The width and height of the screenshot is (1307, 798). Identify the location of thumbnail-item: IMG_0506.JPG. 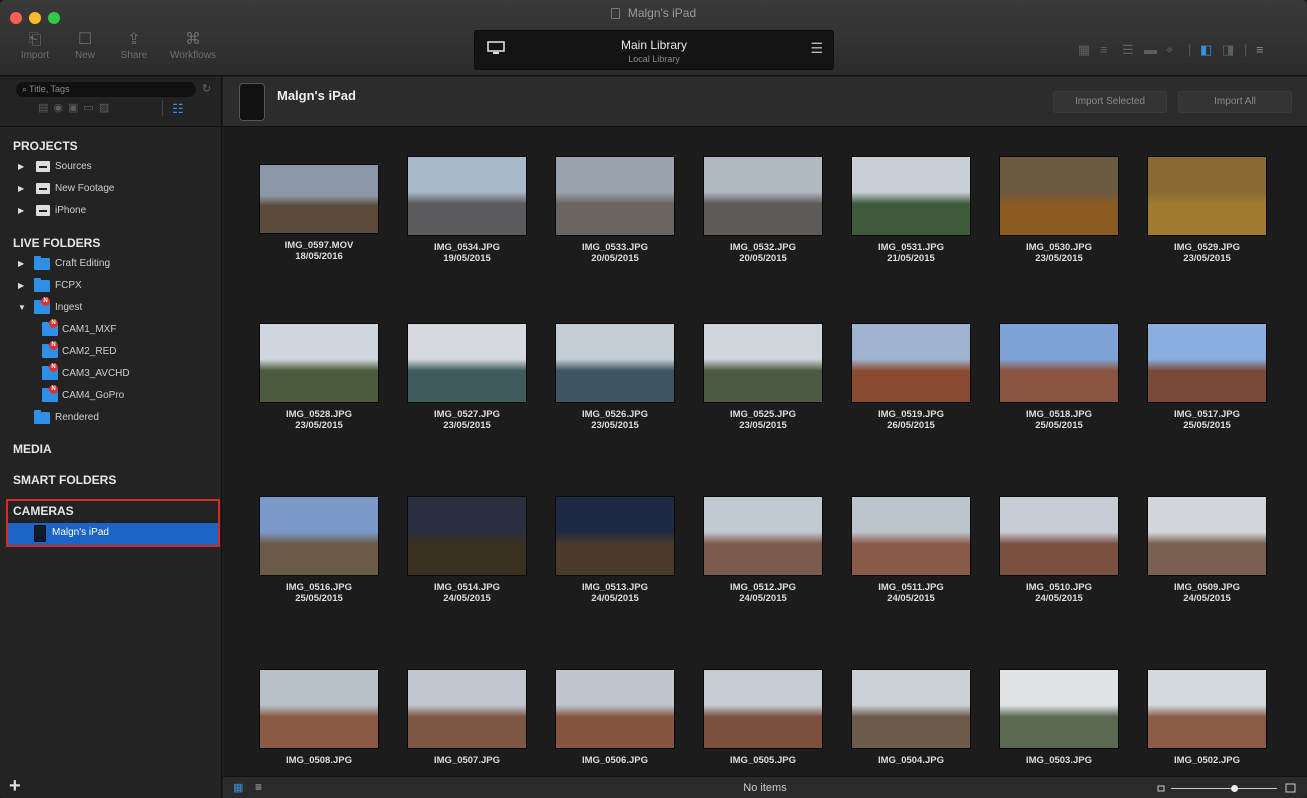
(615, 717).